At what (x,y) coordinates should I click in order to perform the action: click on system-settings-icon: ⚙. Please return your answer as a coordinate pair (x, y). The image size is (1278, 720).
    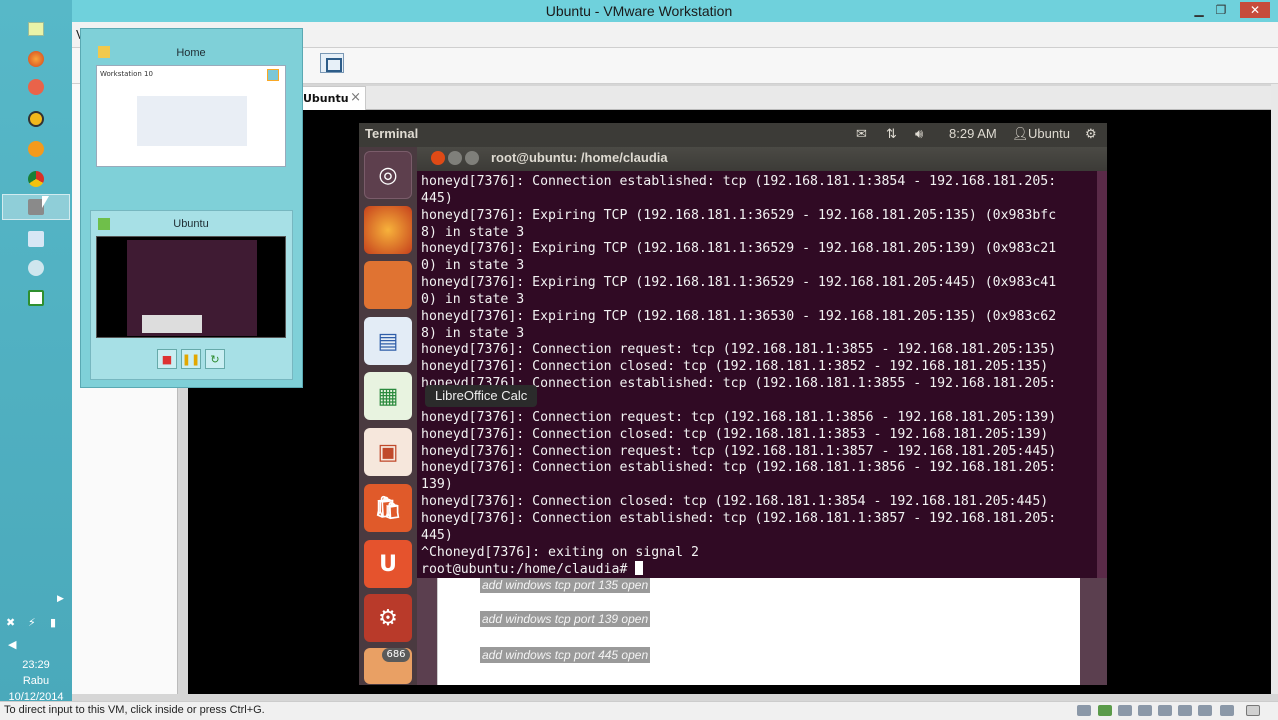
    Looking at the image, I should click on (388, 618).